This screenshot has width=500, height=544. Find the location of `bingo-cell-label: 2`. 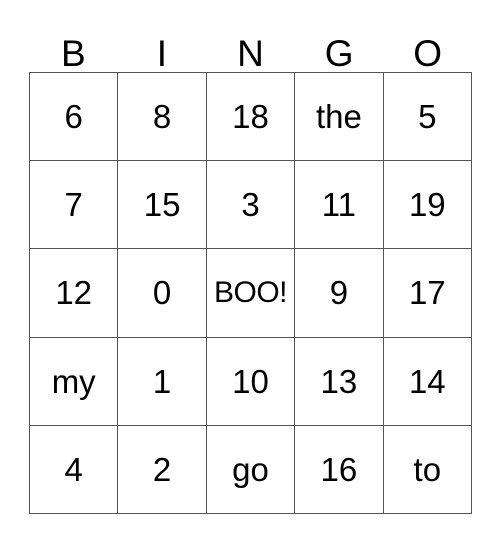

bingo-cell-label: 2 is located at coordinates (162, 469).